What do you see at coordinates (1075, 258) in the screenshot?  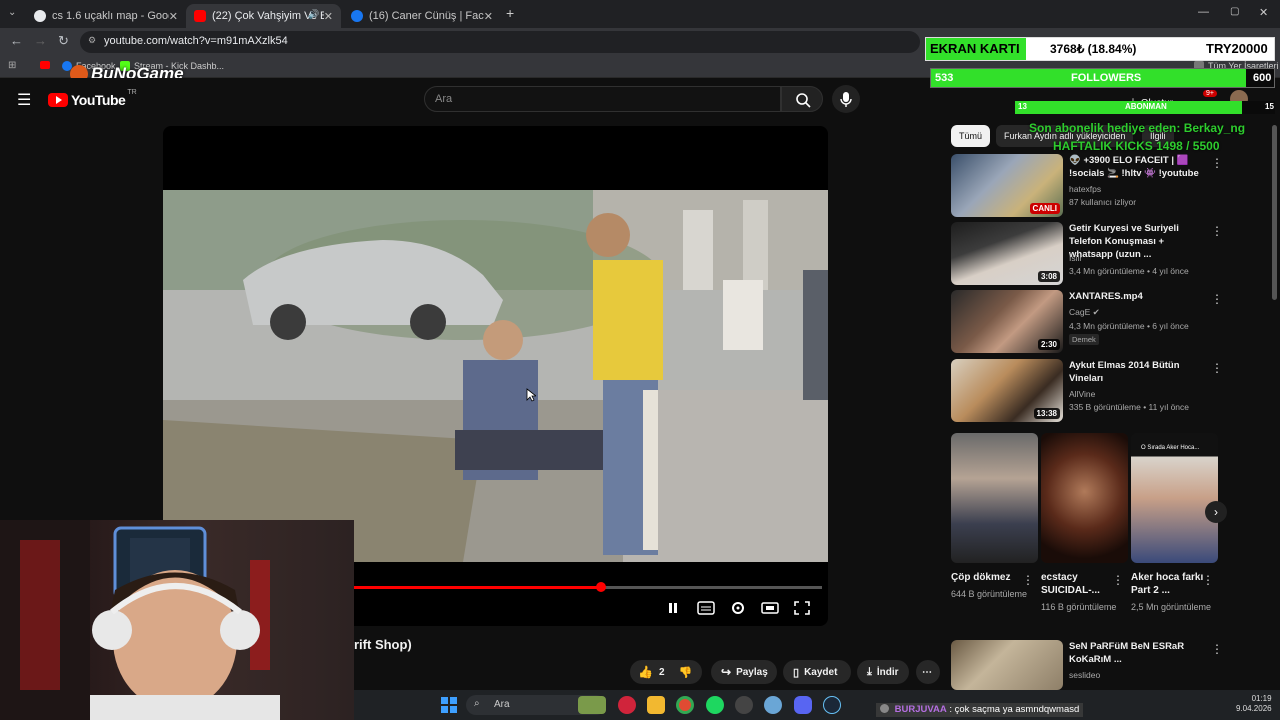 I see `rec-channel: Isilr` at bounding box center [1075, 258].